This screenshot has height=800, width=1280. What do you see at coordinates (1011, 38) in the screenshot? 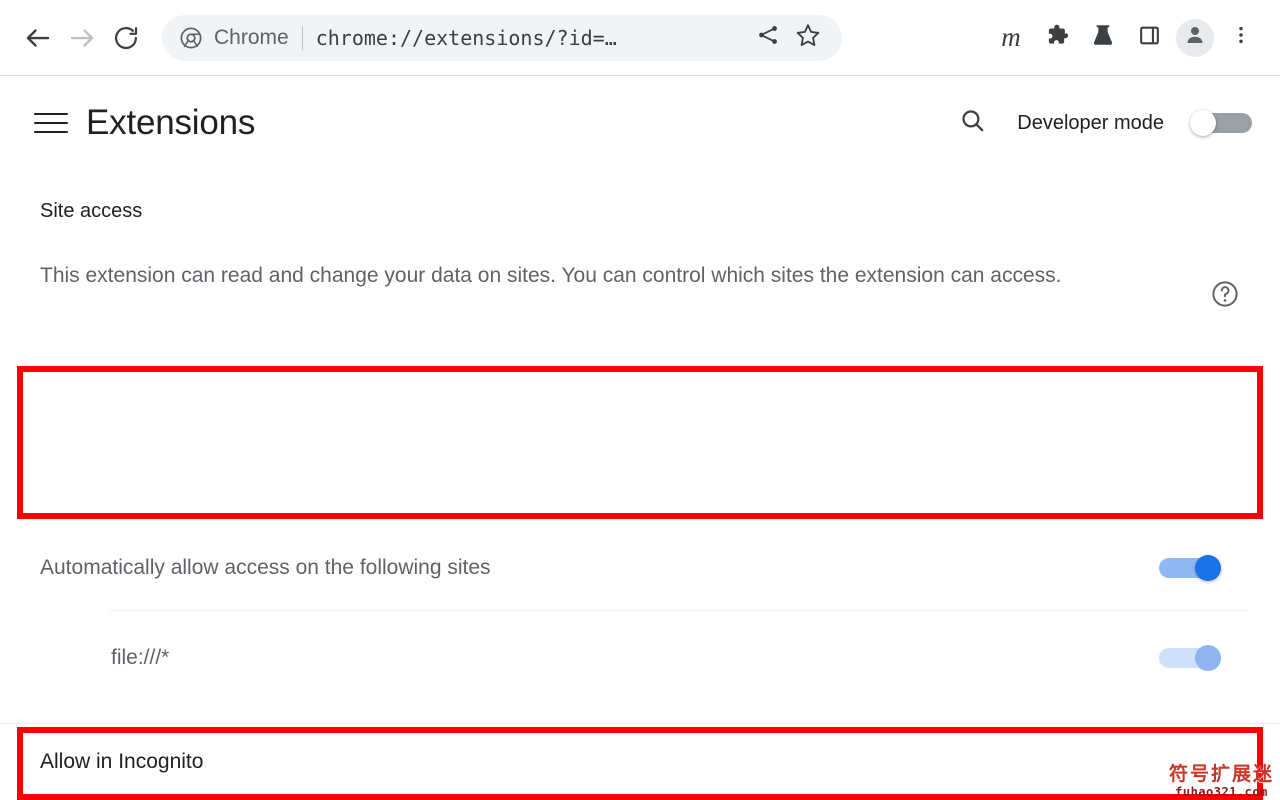
I see `m-extension-icon: m` at bounding box center [1011, 38].